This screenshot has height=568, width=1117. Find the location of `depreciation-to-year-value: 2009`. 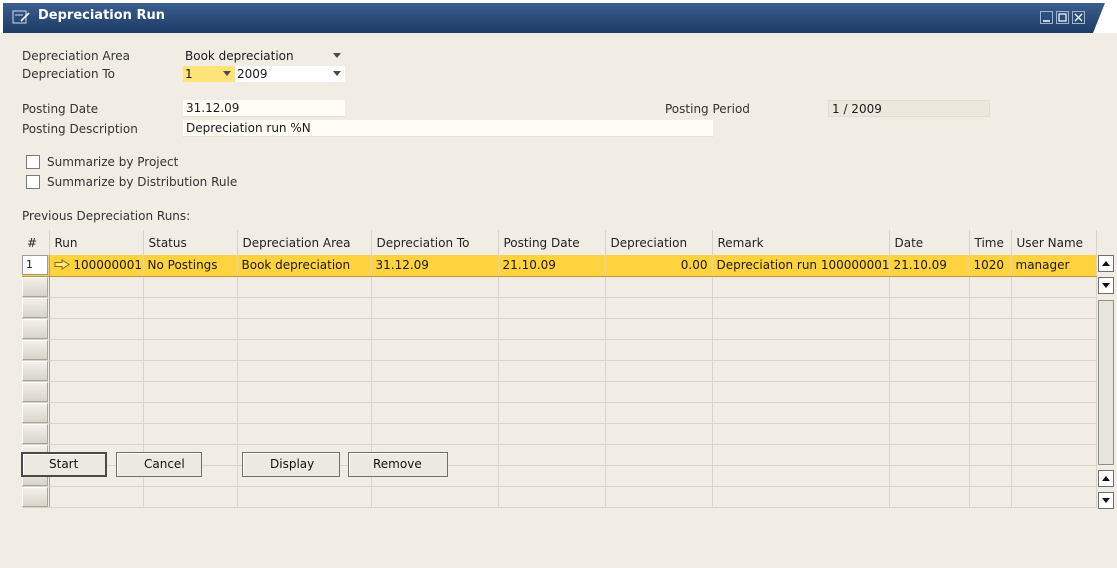

depreciation-to-year-value: 2009 is located at coordinates (252, 74).